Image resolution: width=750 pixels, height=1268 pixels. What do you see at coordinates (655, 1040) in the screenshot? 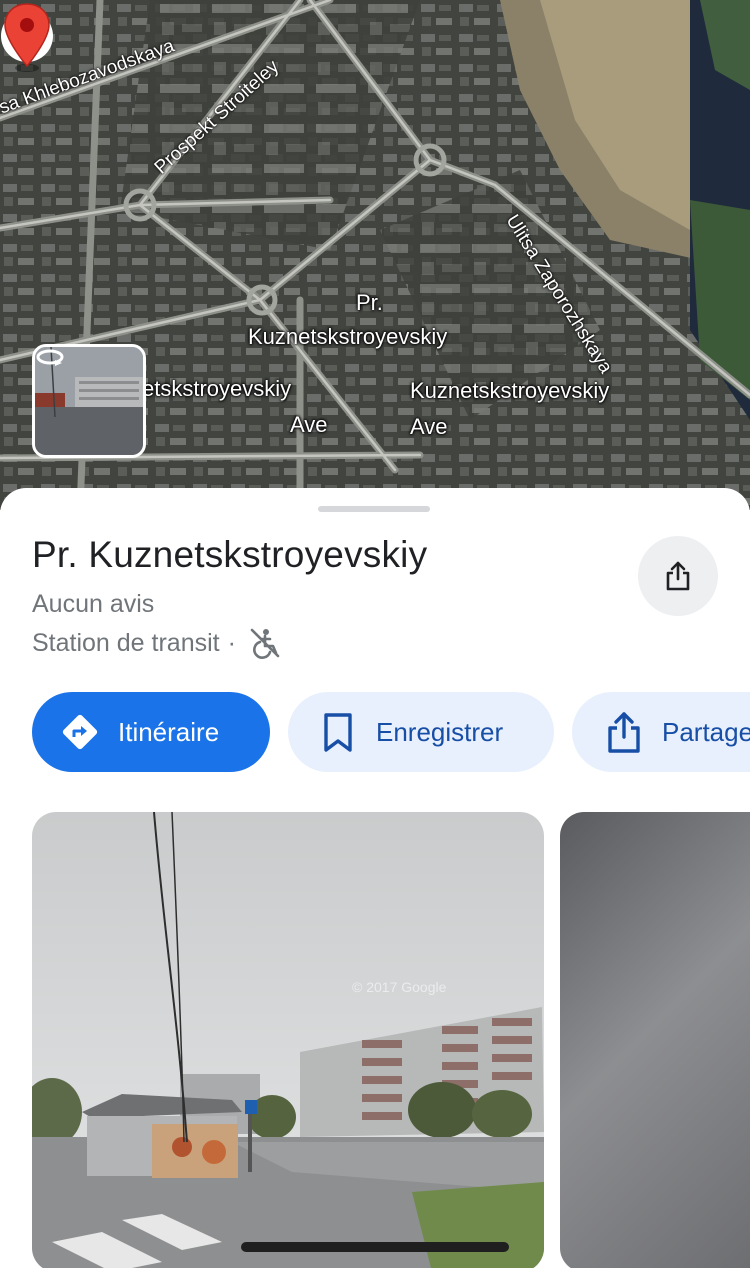
I see `photo-secondary` at bounding box center [655, 1040].